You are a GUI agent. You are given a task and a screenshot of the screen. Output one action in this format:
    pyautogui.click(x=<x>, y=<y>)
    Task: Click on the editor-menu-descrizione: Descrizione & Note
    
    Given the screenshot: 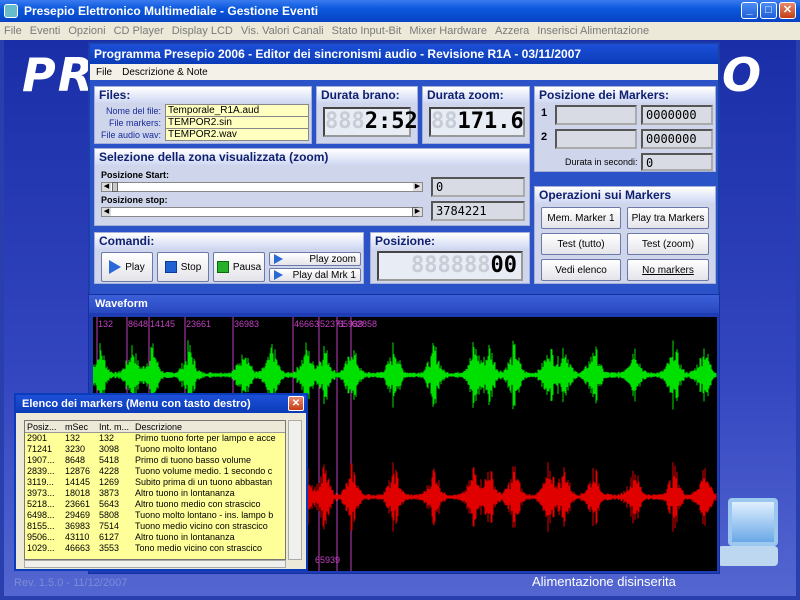 What is the action you would take?
    pyautogui.click(x=165, y=72)
    